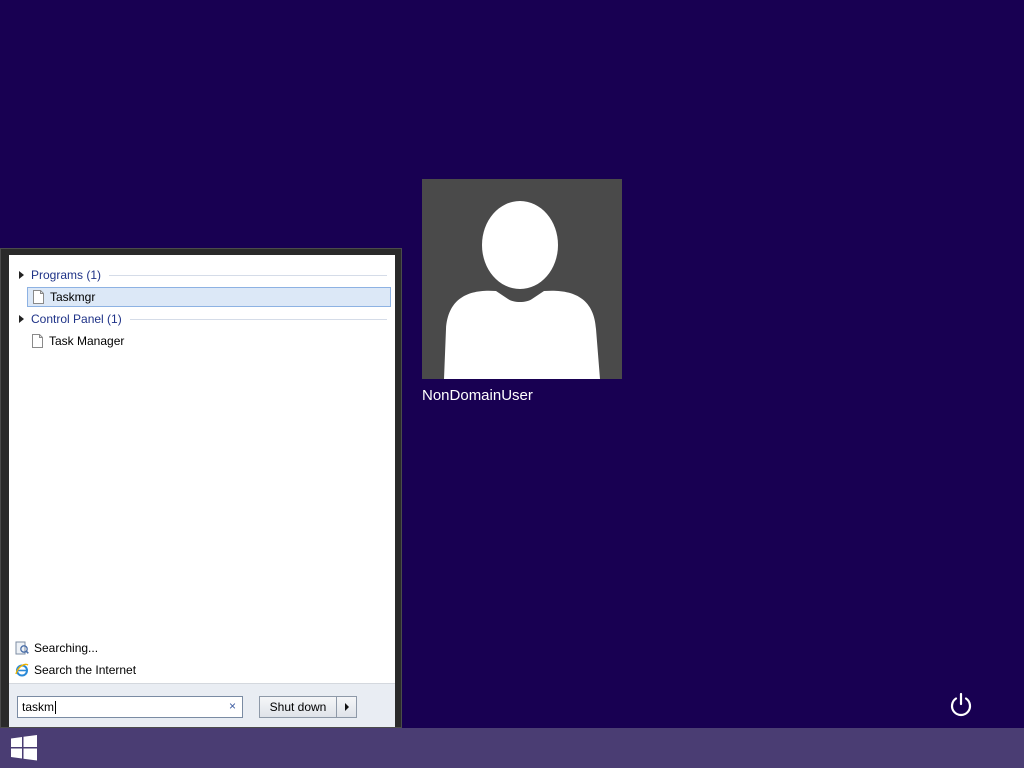 The width and height of the screenshot is (1024, 768). Describe the element at coordinates (76, 319) in the screenshot. I see `group-header-label: Control Panel (1)` at that location.